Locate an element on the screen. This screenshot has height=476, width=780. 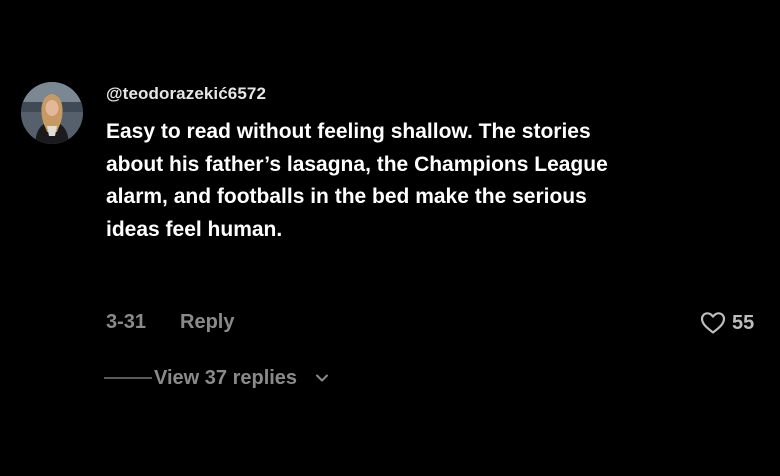
chevron-down-icon is located at coordinates (322, 378).